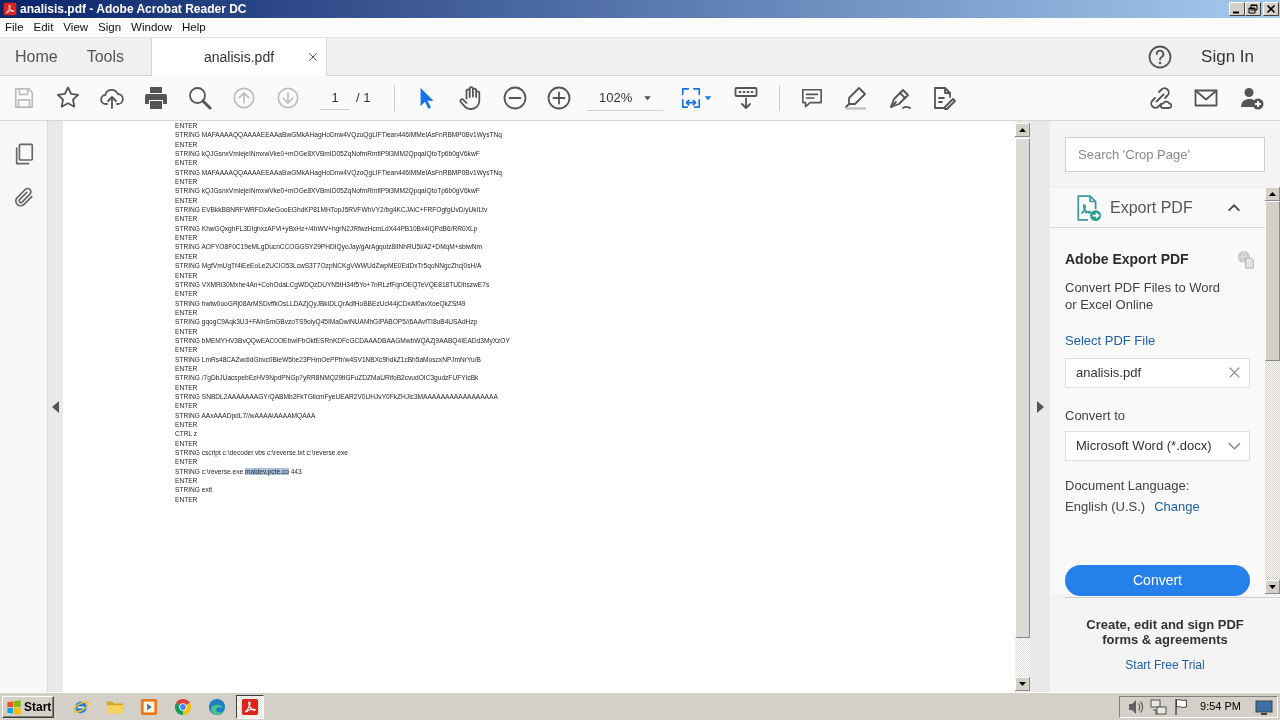  What do you see at coordinates (746, 98) in the screenshot?
I see `scroll-mode-icon` at bounding box center [746, 98].